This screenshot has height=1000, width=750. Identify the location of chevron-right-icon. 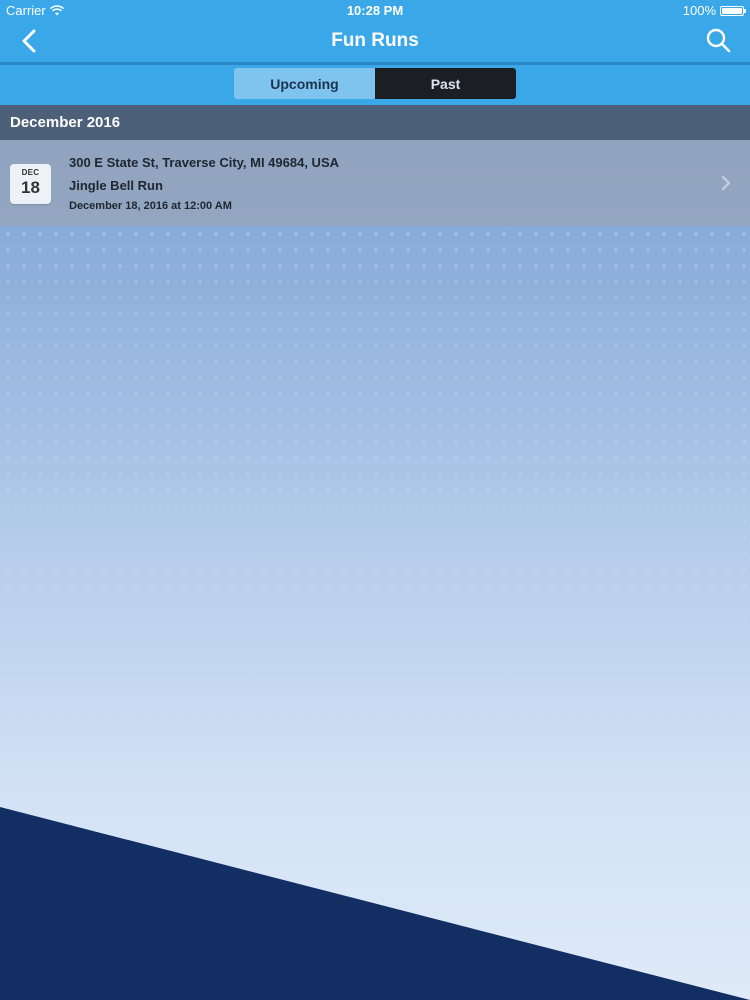
(726, 183).